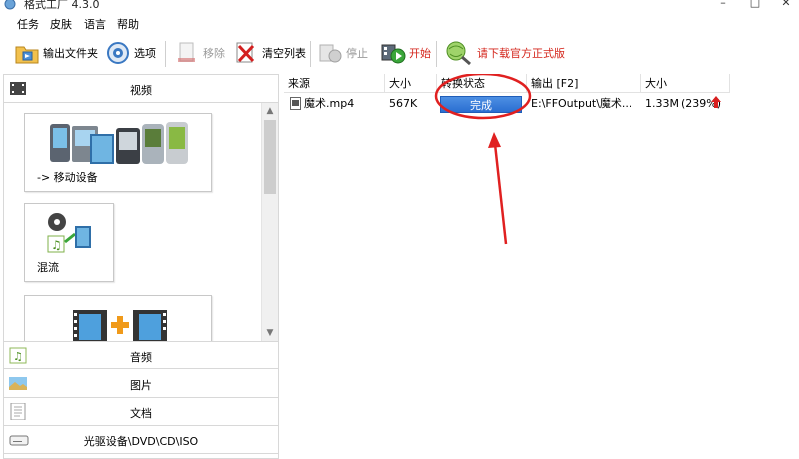 This screenshot has width=799, height=459. Describe the element at coordinates (62, 5) in the screenshot. I see `window-title: 格式工厂 4.3.0` at that location.